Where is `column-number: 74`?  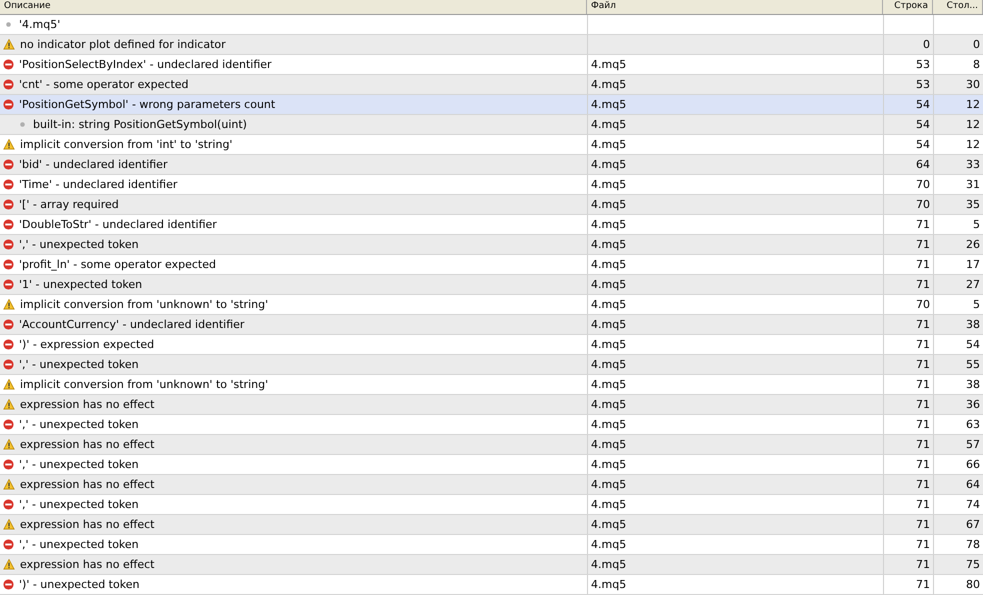
column-number: 74 is located at coordinates (973, 504).